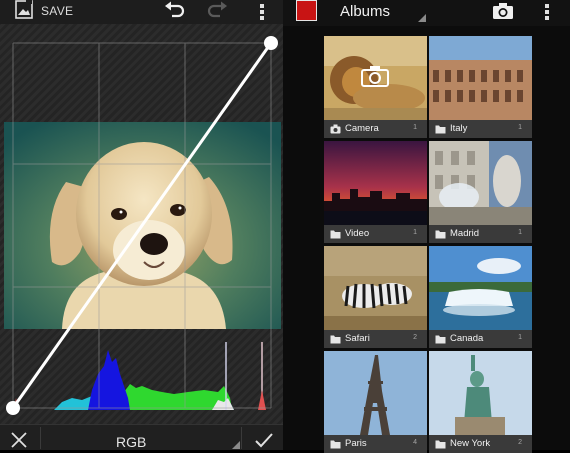  I want to click on curve-handle-bottom, so click(13, 408).